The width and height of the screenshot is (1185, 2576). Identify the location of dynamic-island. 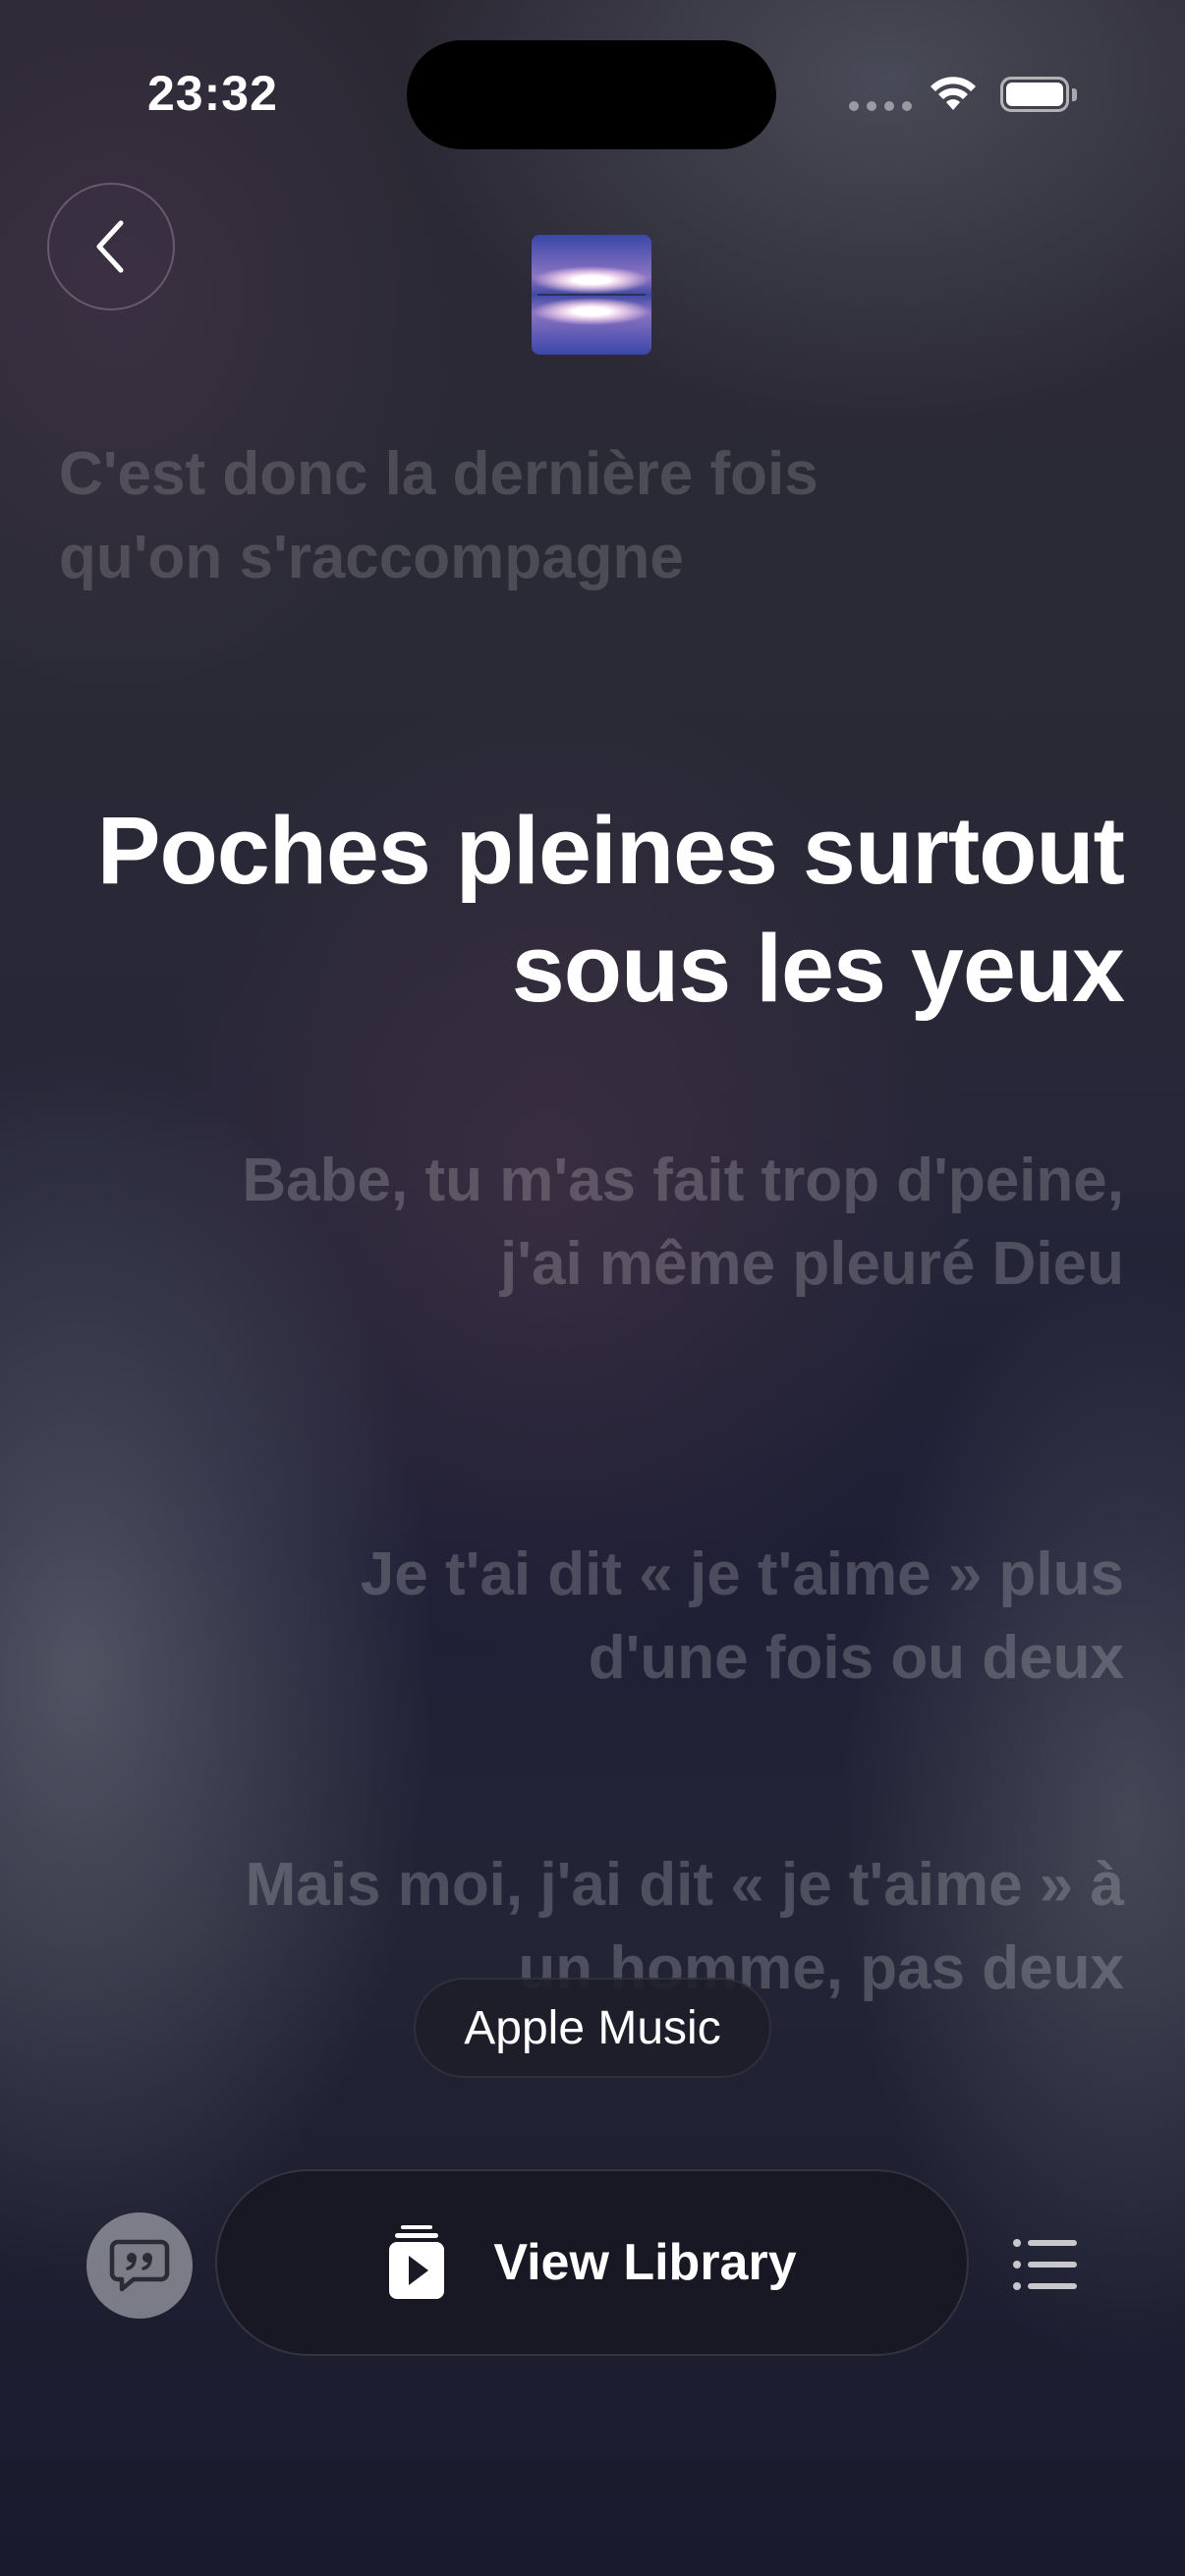
(592, 94).